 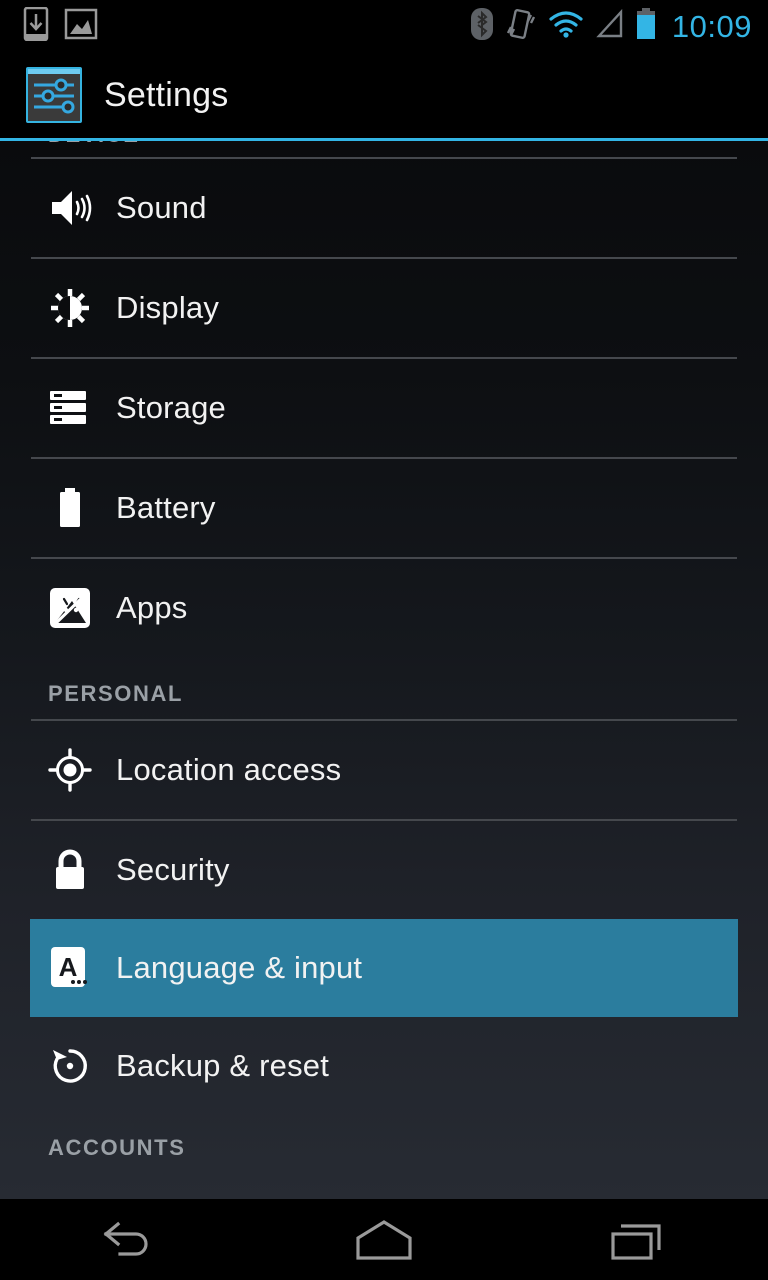 I want to click on list-item-label: Apps, so click(x=152, y=607).